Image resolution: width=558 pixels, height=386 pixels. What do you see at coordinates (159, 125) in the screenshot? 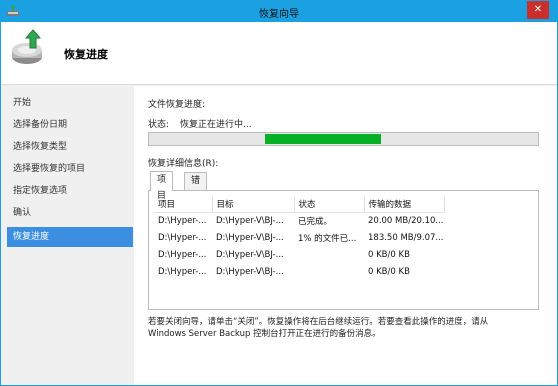
I see `status-label: 状态:` at bounding box center [159, 125].